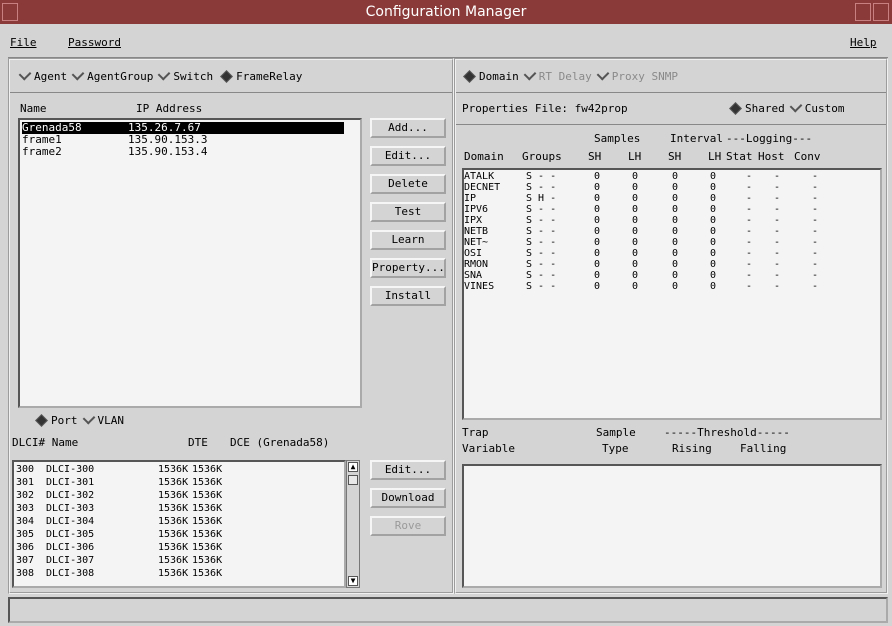 The height and width of the screenshot is (626, 892). Describe the element at coordinates (715, 156) in the screenshot. I see `interval-lh-header: LH` at that location.